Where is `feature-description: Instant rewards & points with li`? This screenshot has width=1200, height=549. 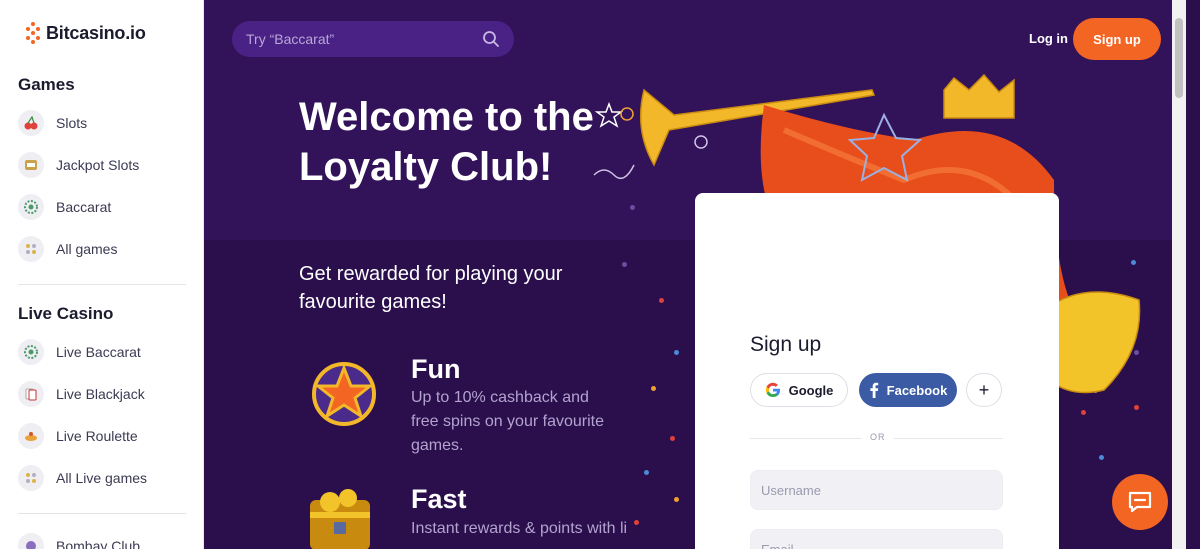 feature-description: Instant rewards & points with li is located at coordinates (519, 528).